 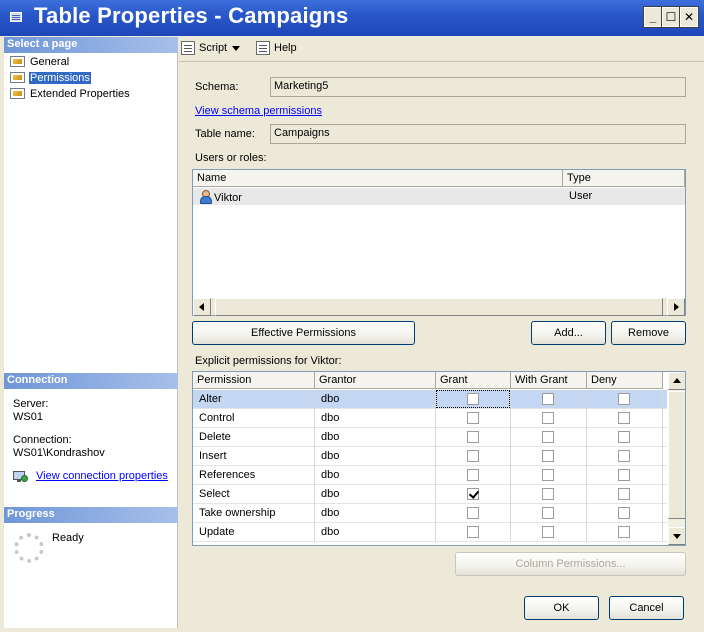 I want to click on effective-permissions-button: Effective Permissions, so click(x=303, y=333).